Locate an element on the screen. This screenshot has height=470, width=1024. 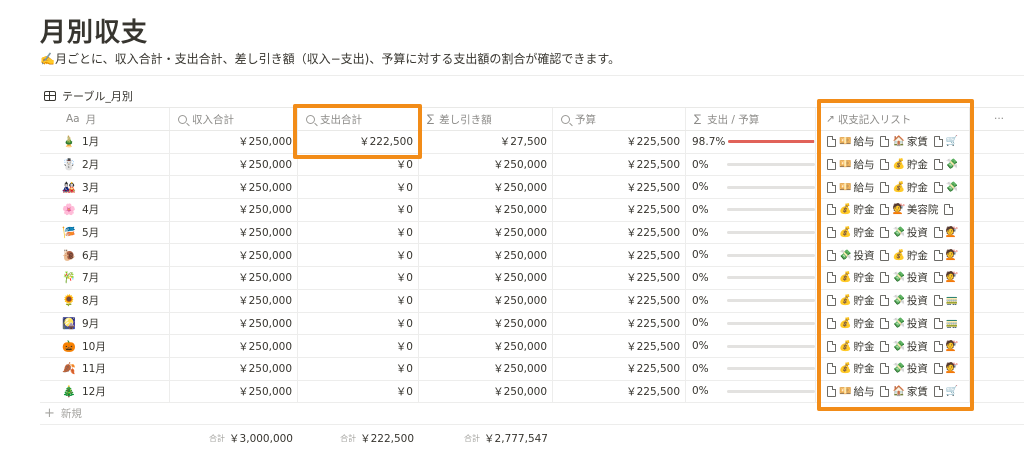
table-row: 🍂 11月 ￥250,000 ￥0 ￥250,000 ￥225,500 0% 💰 貯金 💸 投資 💇 is located at coordinates (532, 369).